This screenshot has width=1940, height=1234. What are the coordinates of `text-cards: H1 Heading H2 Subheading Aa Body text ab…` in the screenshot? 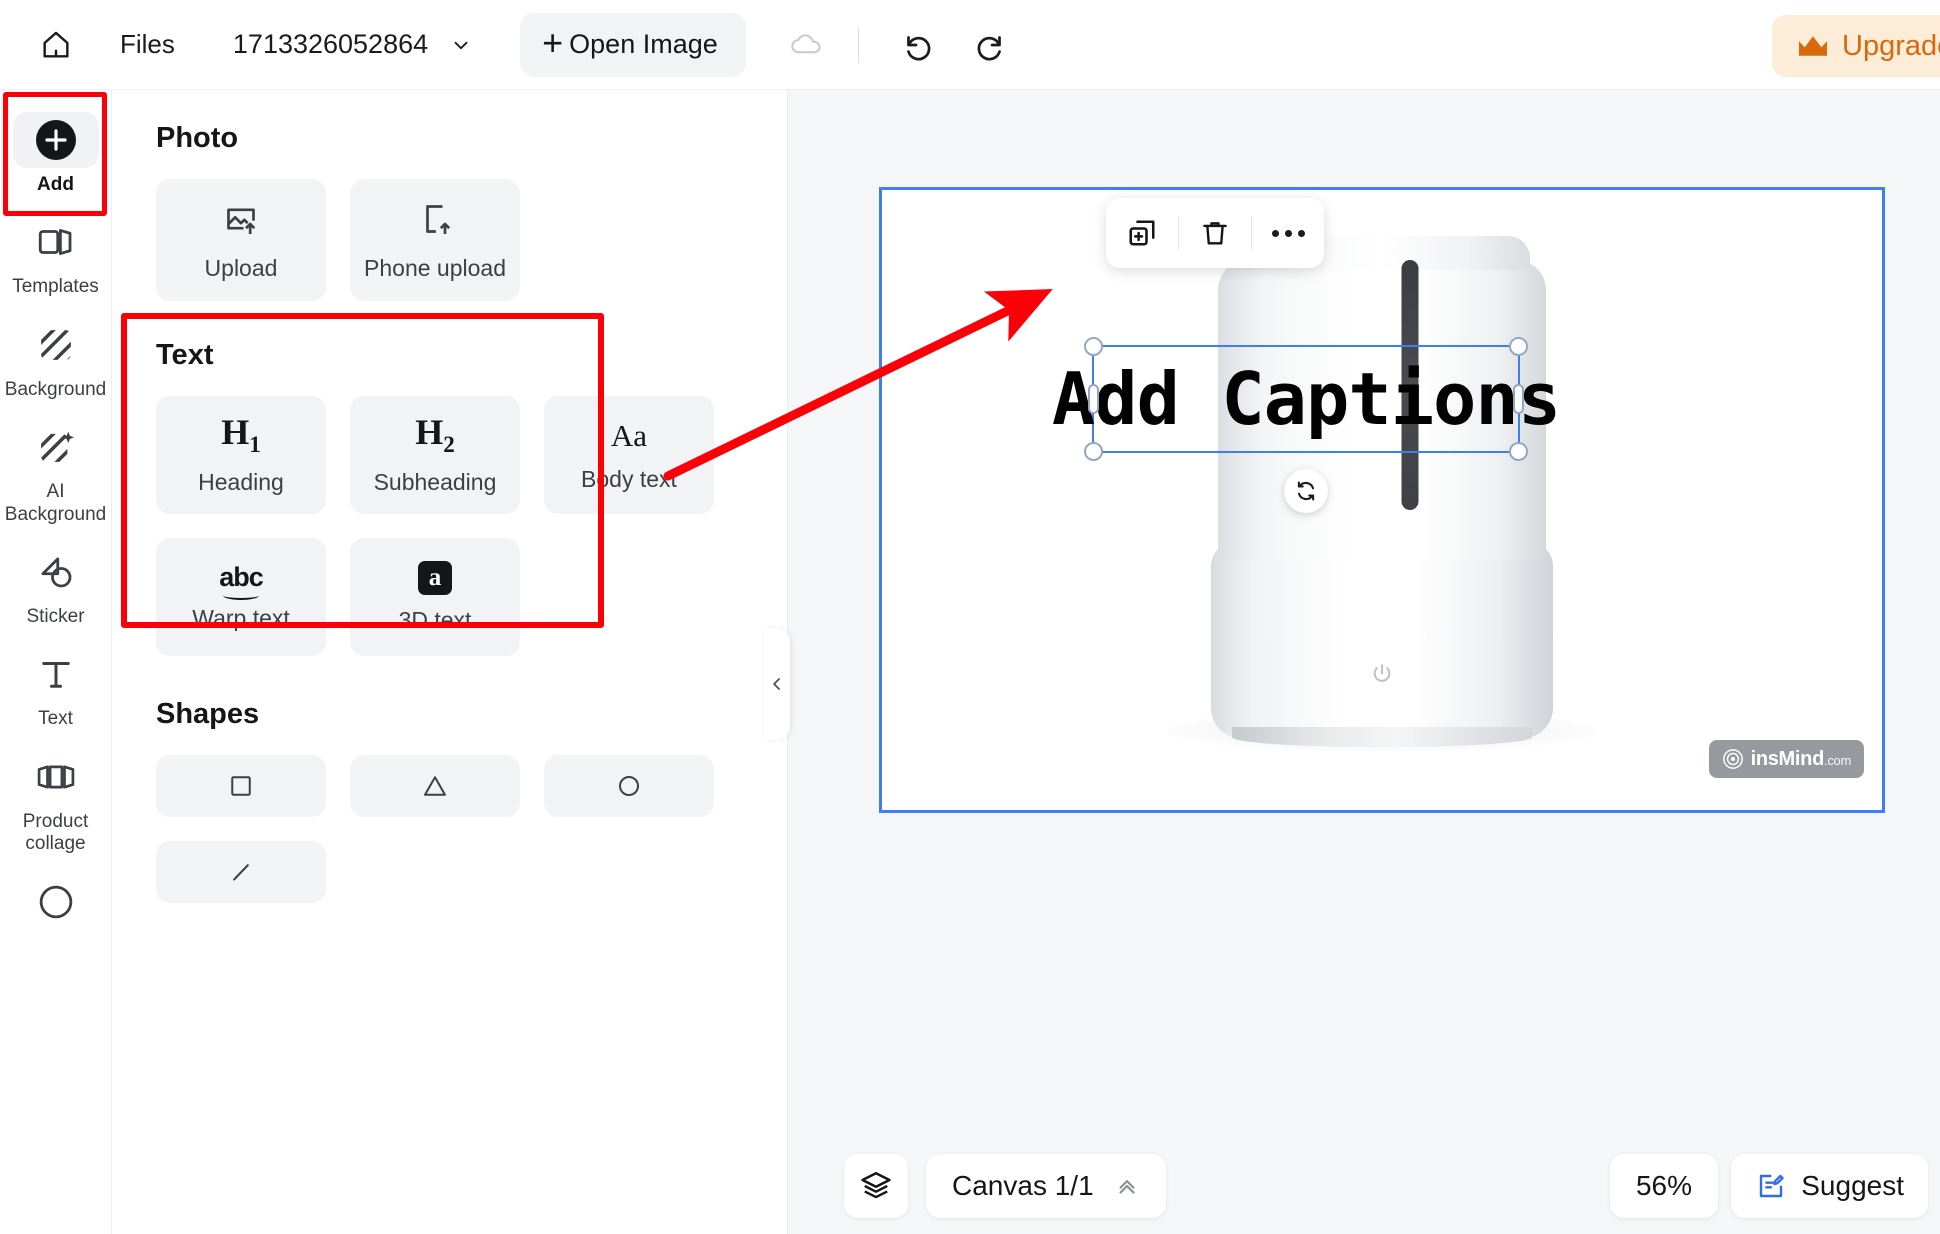 It's located at (449, 526).